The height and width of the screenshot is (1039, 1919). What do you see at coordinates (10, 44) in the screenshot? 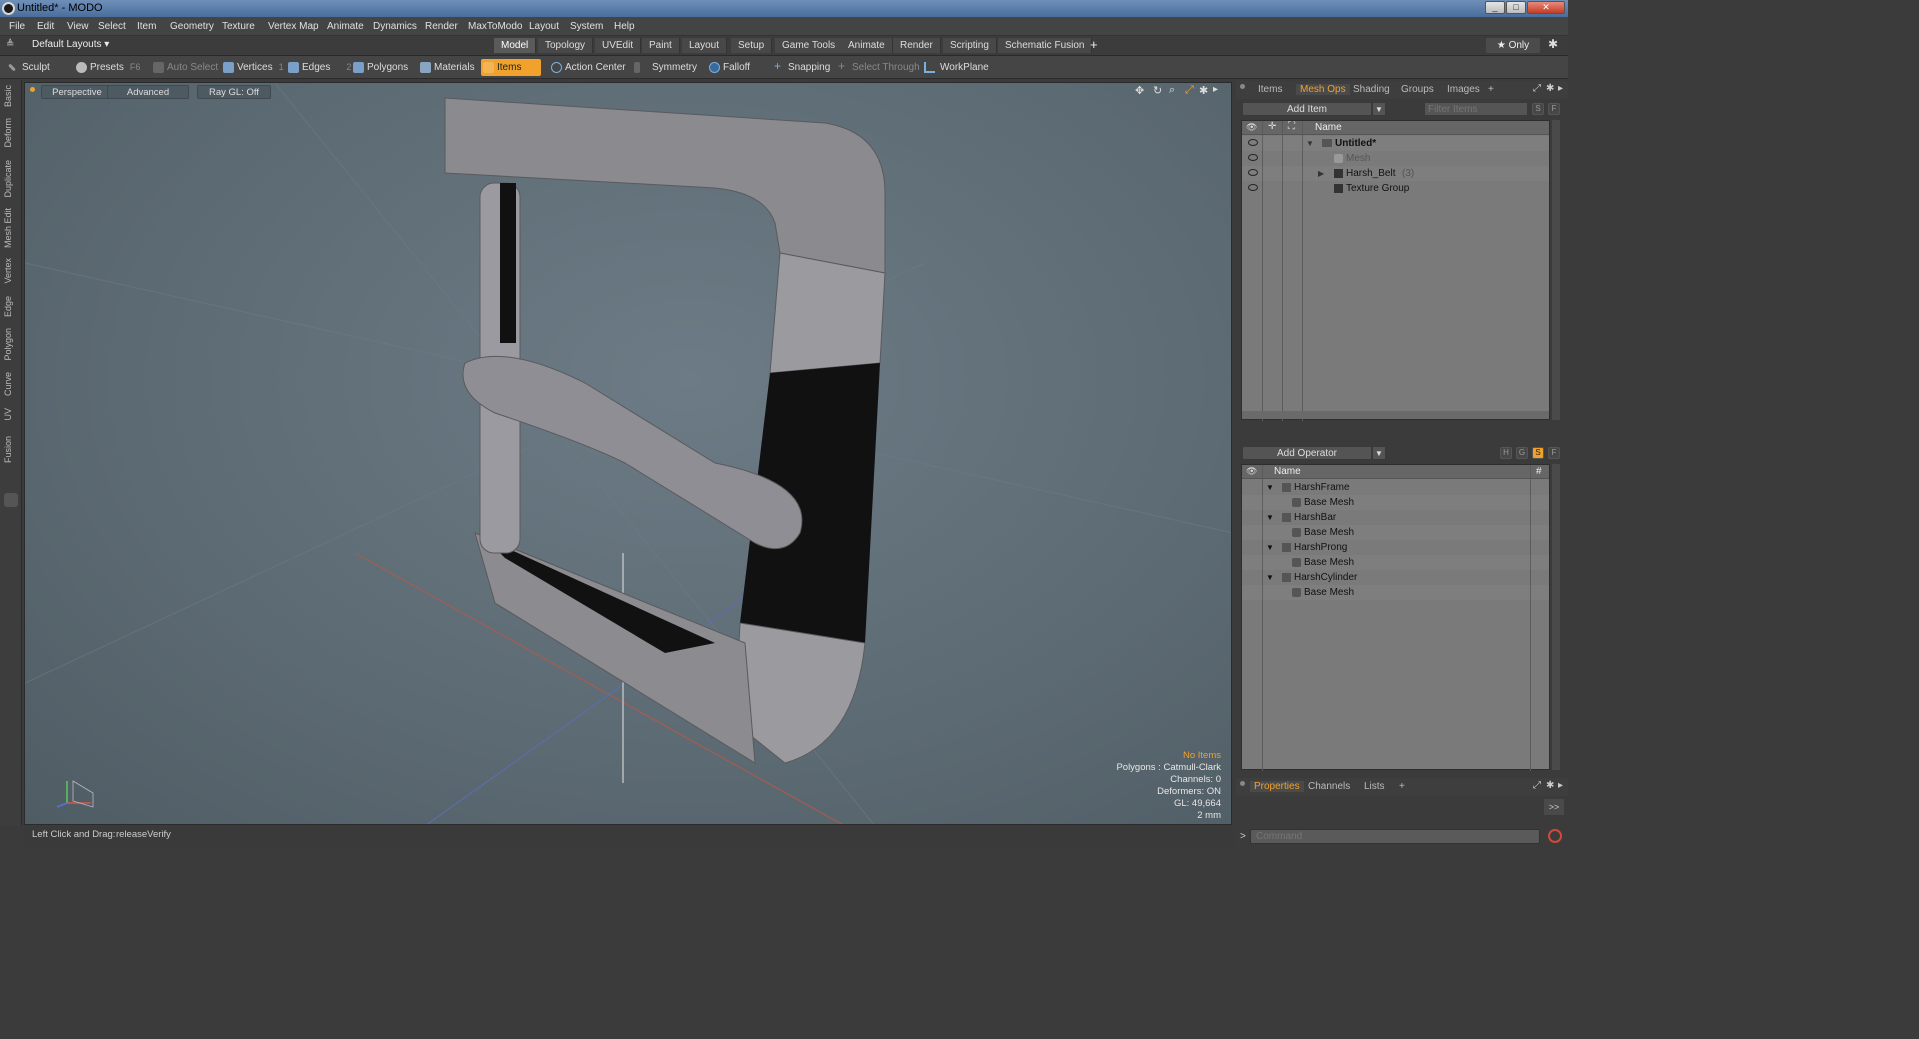
I see `layouts-icon: ≜` at bounding box center [10, 44].